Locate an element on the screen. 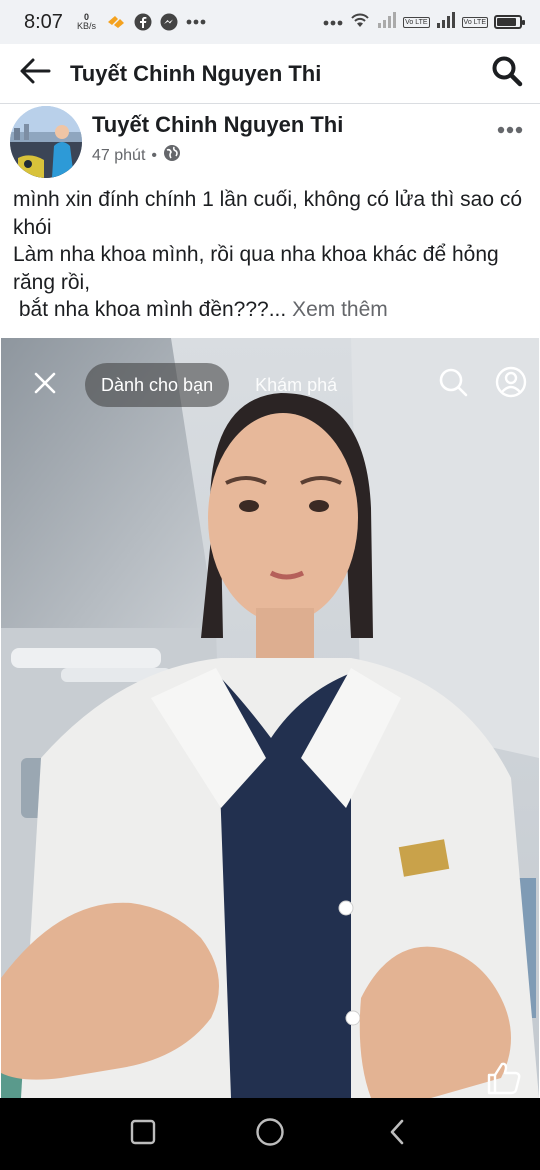 The height and width of the screenshot is (1170, 540). wifi-icon is located at coordinates (360, 22).